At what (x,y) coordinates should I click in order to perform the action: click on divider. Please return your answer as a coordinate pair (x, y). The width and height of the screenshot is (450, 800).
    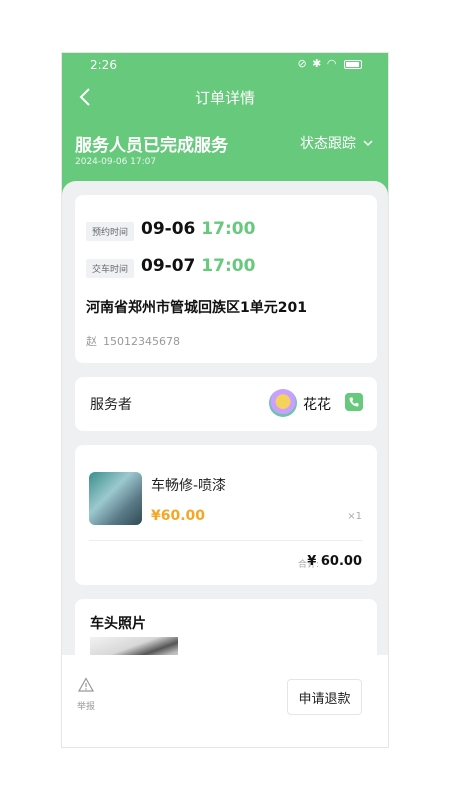
    Looking at the image, I should click on (226, 540).